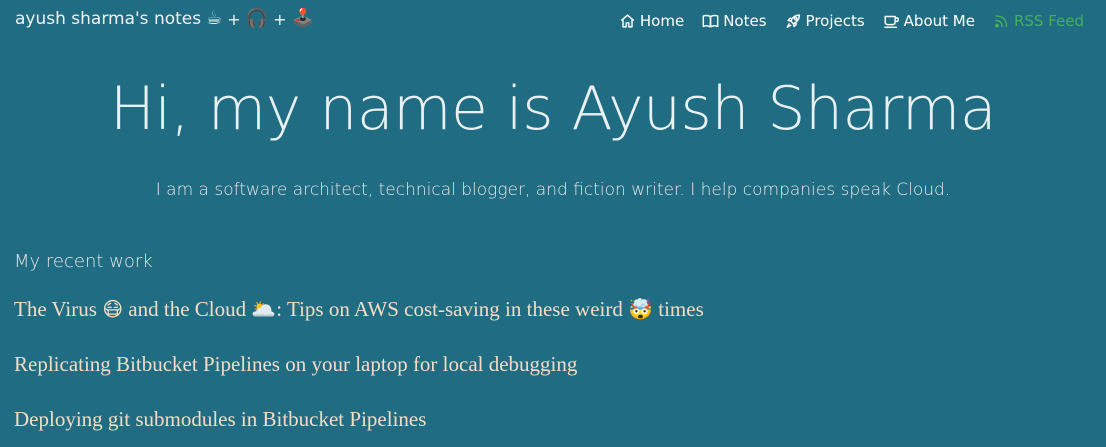 Image resolution: width=1106 pixels, height=447 pixels. Describe the element at coordinates (234, 19) in the screenshot. I see `brand-plus-1: +` at that location.